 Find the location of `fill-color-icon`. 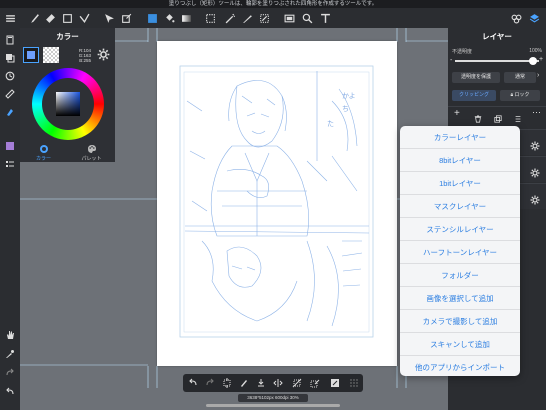

fill-color-icon is located at coordinates (152, 18).